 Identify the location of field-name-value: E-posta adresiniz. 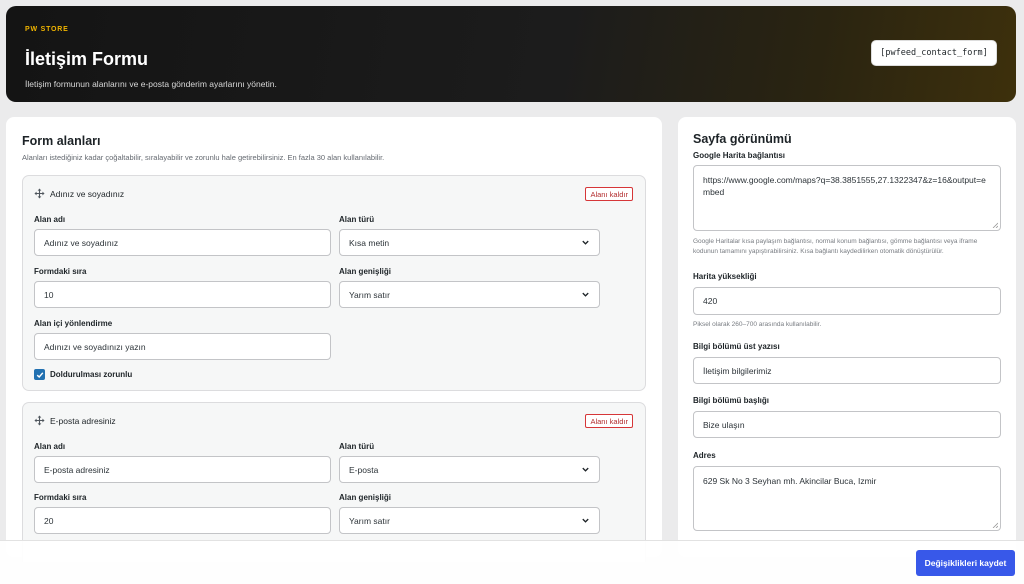
(77, 469).